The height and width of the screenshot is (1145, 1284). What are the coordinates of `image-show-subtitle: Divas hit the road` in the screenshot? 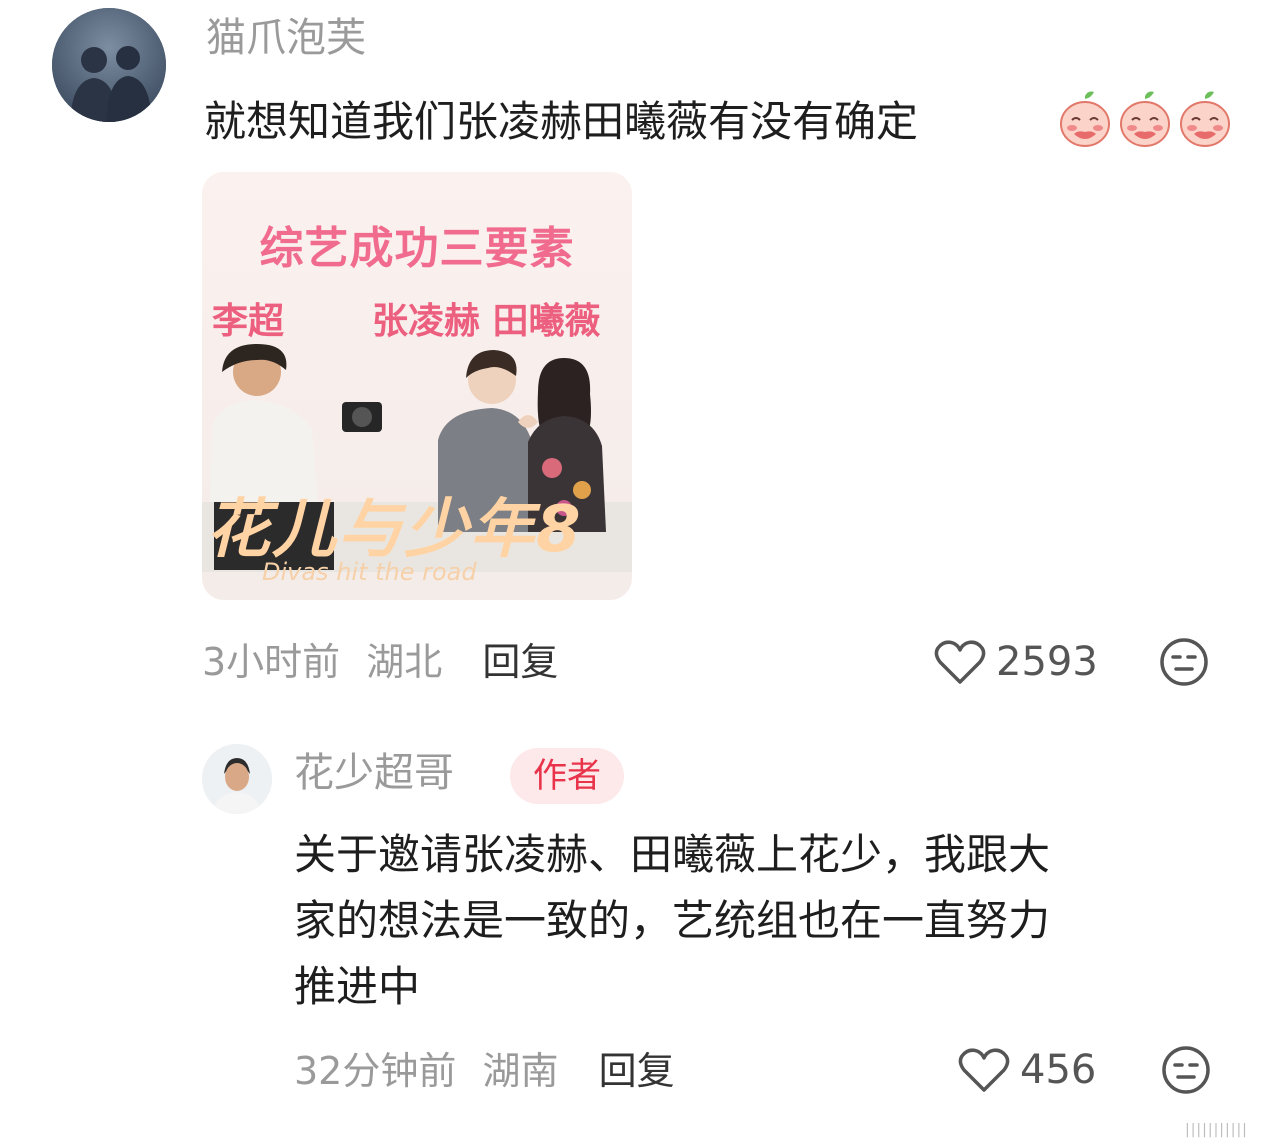 It's located at (369, 572).